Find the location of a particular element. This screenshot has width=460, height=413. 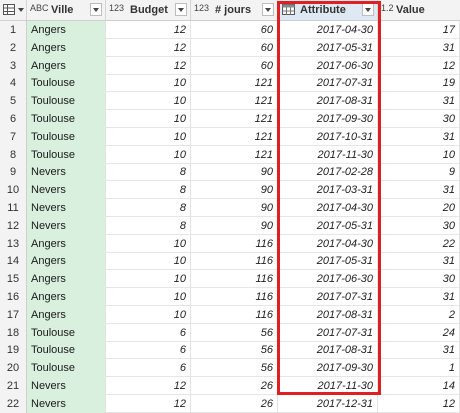

row-number: 17 is located at coordinates (13, 314).